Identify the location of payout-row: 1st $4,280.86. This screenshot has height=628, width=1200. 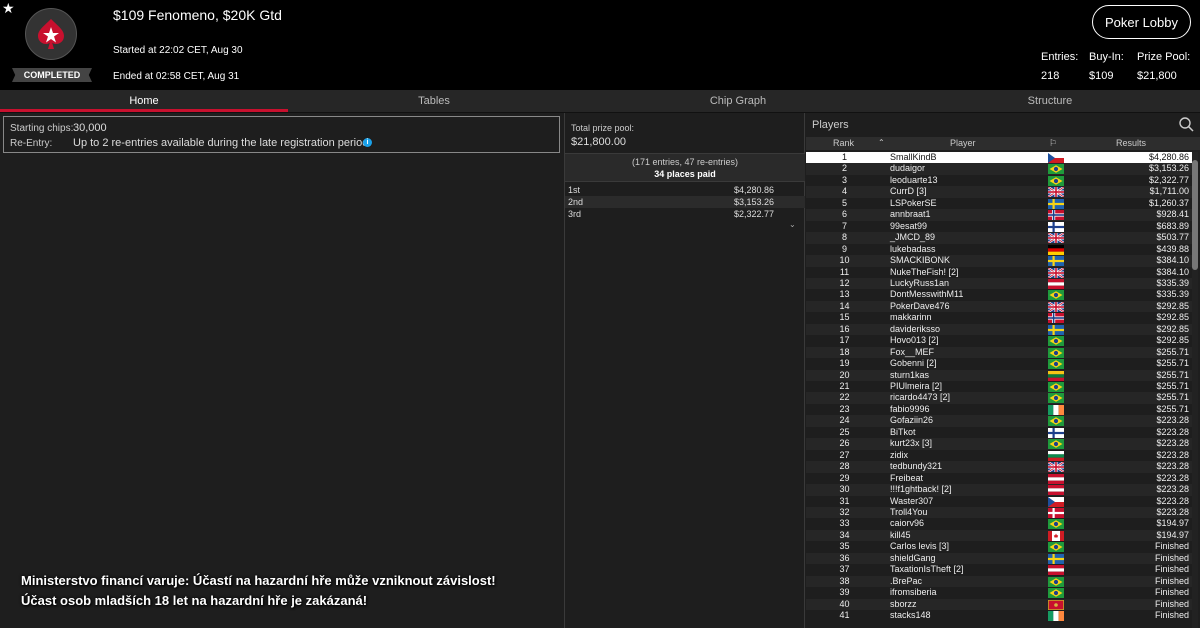
(685, 190).